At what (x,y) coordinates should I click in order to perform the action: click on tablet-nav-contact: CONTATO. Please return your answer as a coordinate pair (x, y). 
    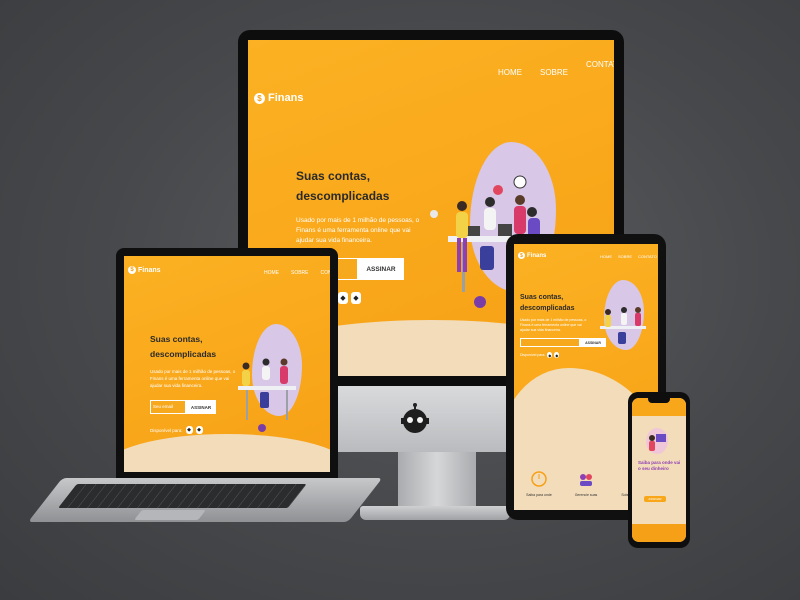
    Looking at the image, I should click on (647, 256).